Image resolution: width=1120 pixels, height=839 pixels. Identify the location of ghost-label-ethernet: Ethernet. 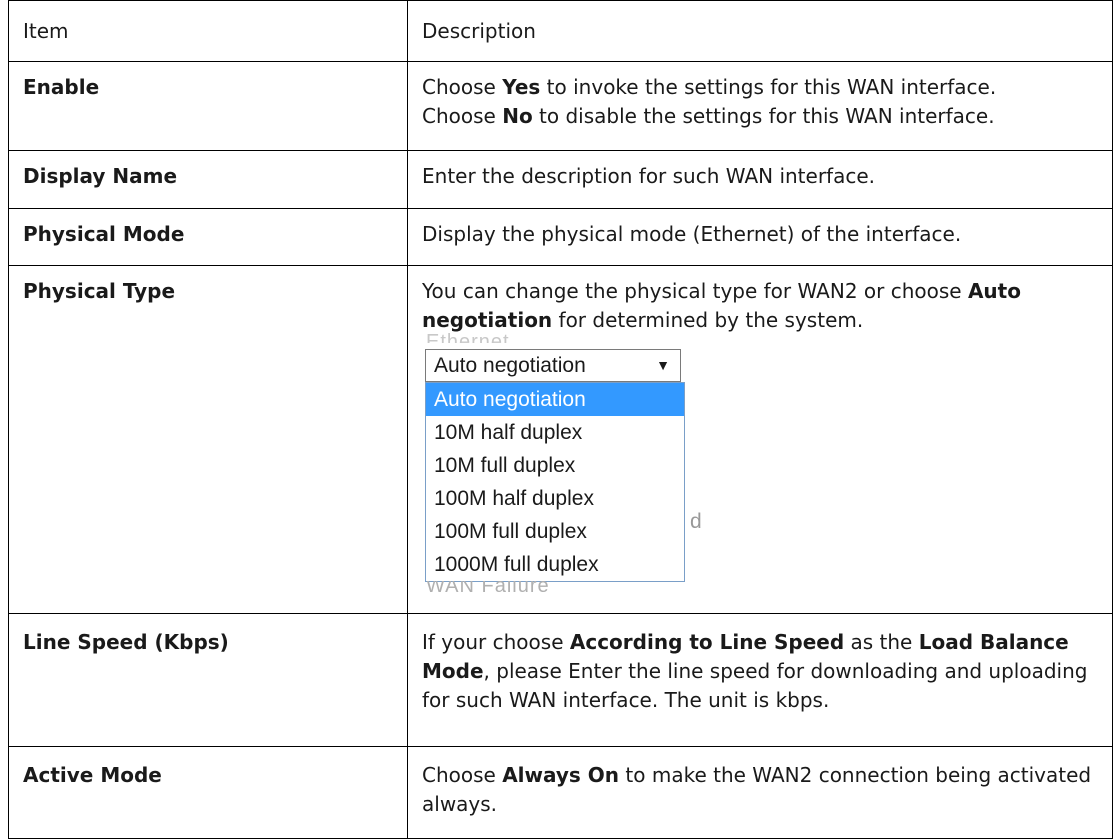
(468, 337).